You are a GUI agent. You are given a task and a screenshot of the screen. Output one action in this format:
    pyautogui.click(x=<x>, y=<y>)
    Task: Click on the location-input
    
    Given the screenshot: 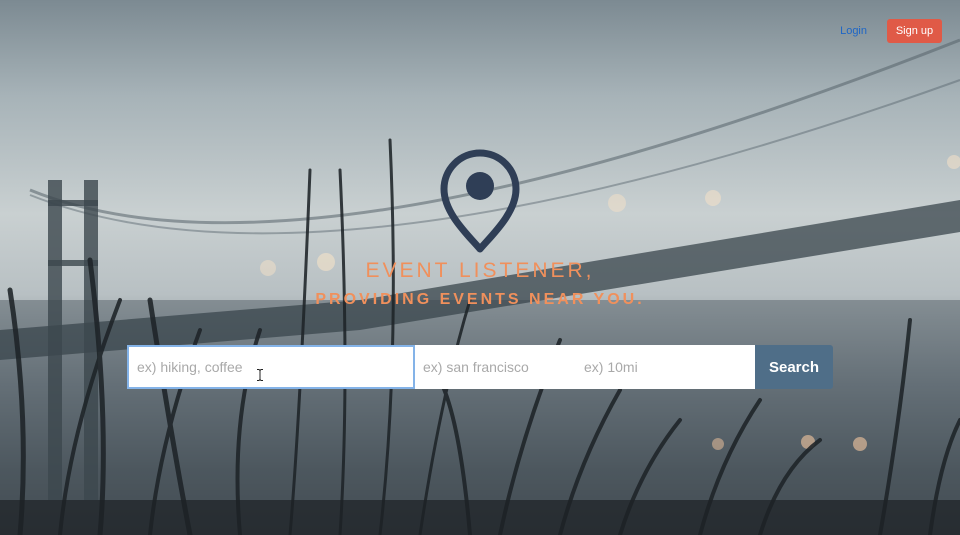 What is the action you would take?
    pyautogui.click(x=497, y=367)
    